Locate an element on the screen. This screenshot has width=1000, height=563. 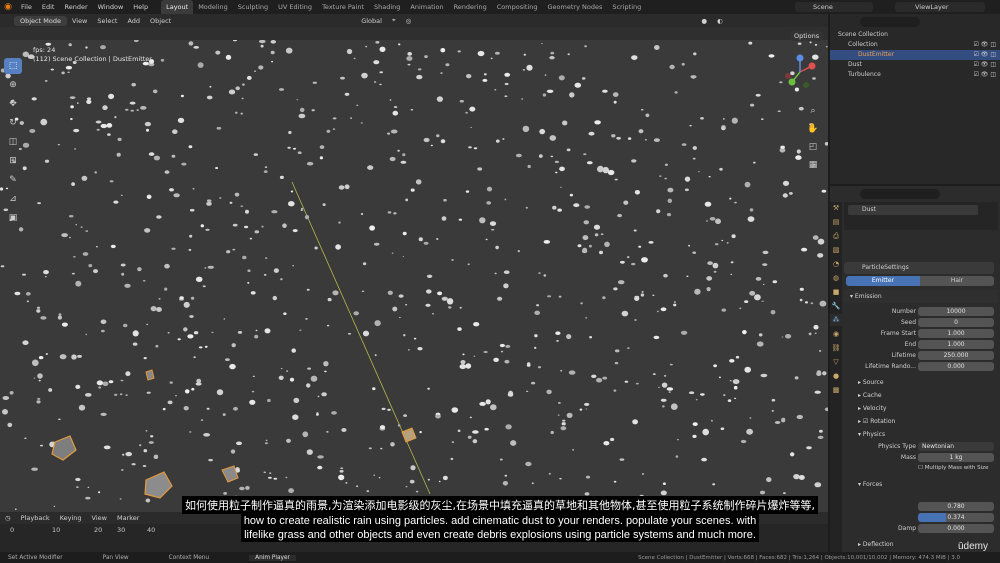
field-label: Frame Start is located at coordinates (898, 333).